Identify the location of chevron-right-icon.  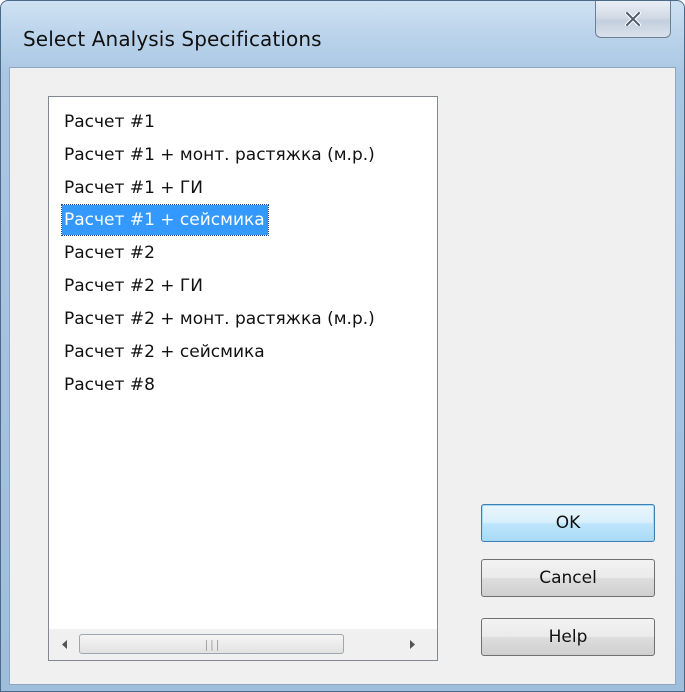
(412, 644).